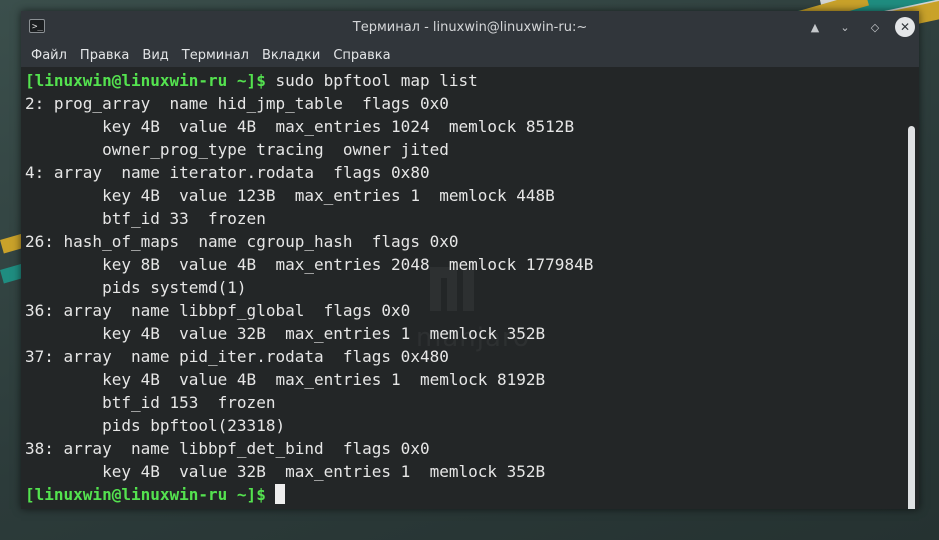  I want to click on close-icon: ✕, so click(905, 27).